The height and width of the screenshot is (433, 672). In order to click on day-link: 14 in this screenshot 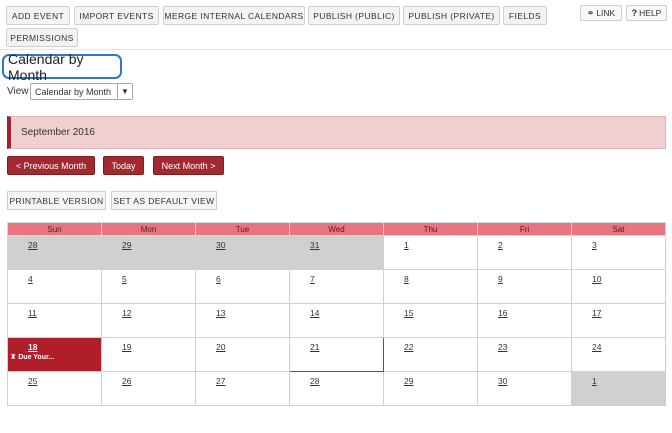, I will do `click(314, 313)`.